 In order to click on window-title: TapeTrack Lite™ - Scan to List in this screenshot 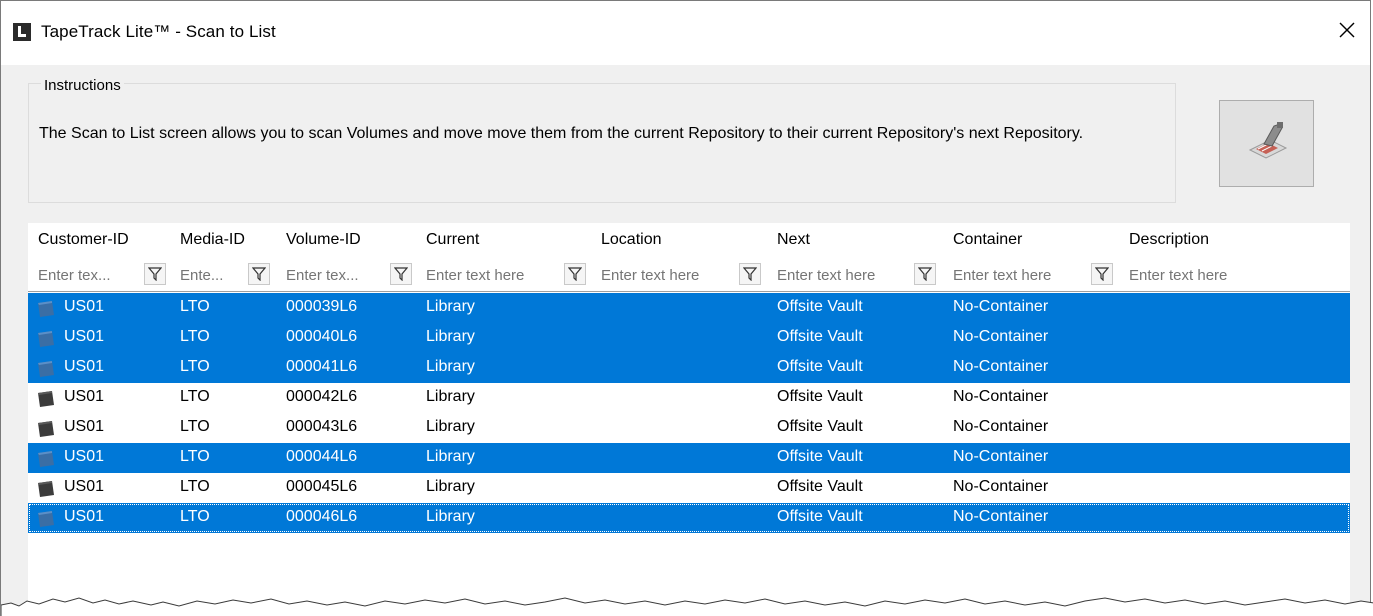, I will do `click(158, 31)`.